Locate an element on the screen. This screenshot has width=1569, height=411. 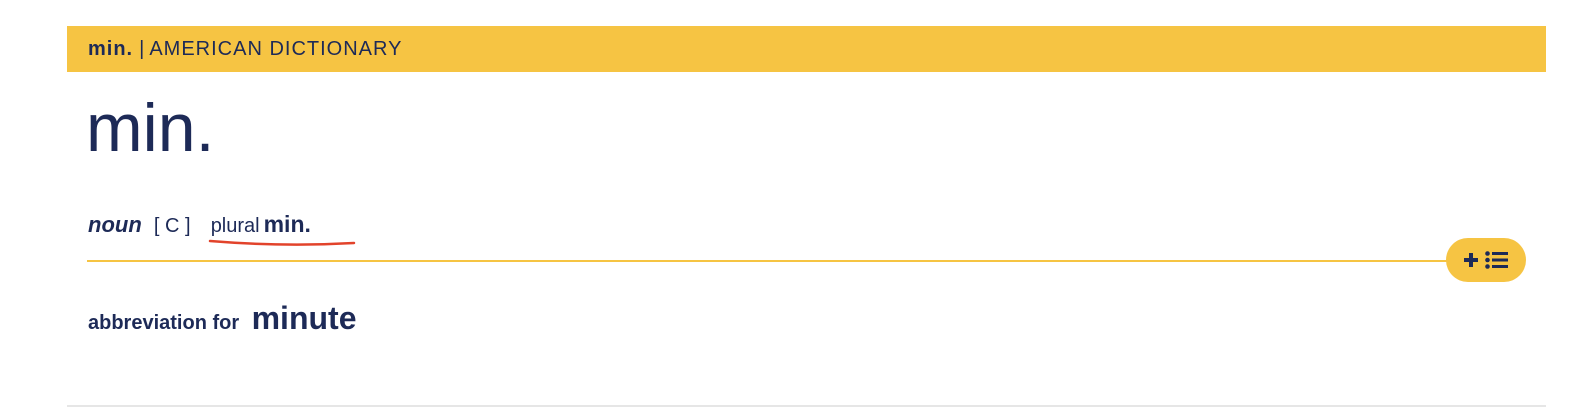
dictionary-name: AMERICAN DICTIONARY is located at coordinates (276, 49).